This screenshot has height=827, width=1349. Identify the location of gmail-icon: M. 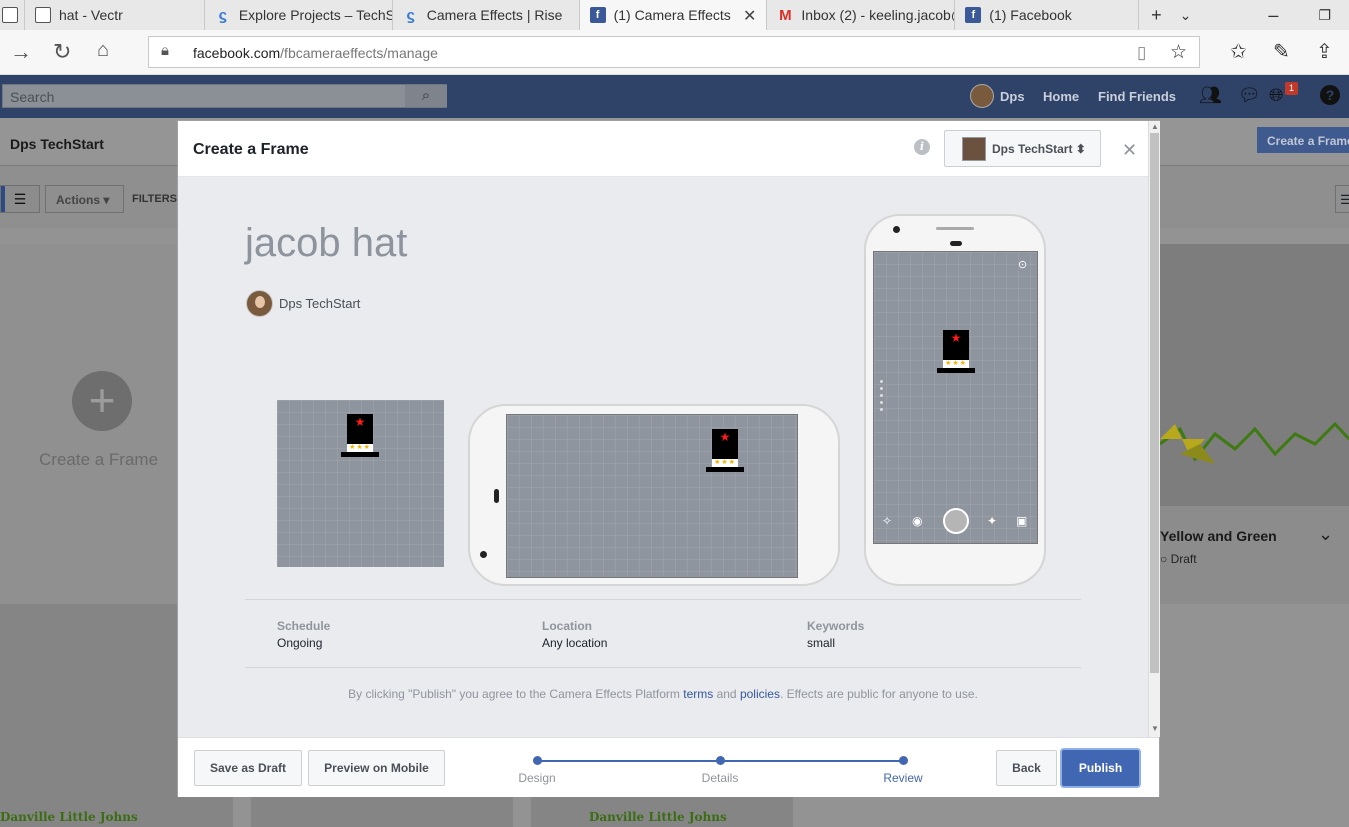
(785, 15).